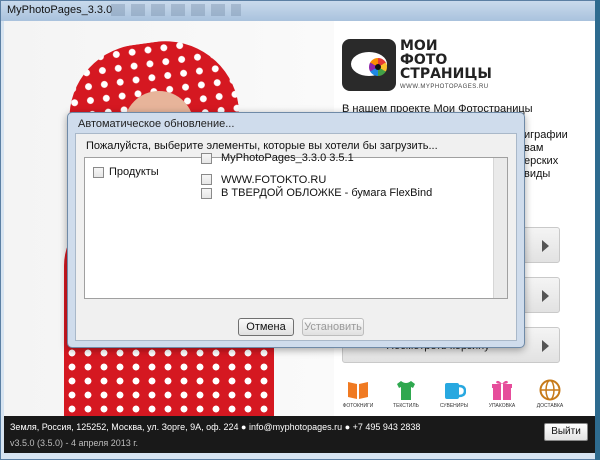 Image resolution: width=600 pixels, height=460 pixels. I want to click on category-delivery: ДОСТАВКА, so click(550, 394).